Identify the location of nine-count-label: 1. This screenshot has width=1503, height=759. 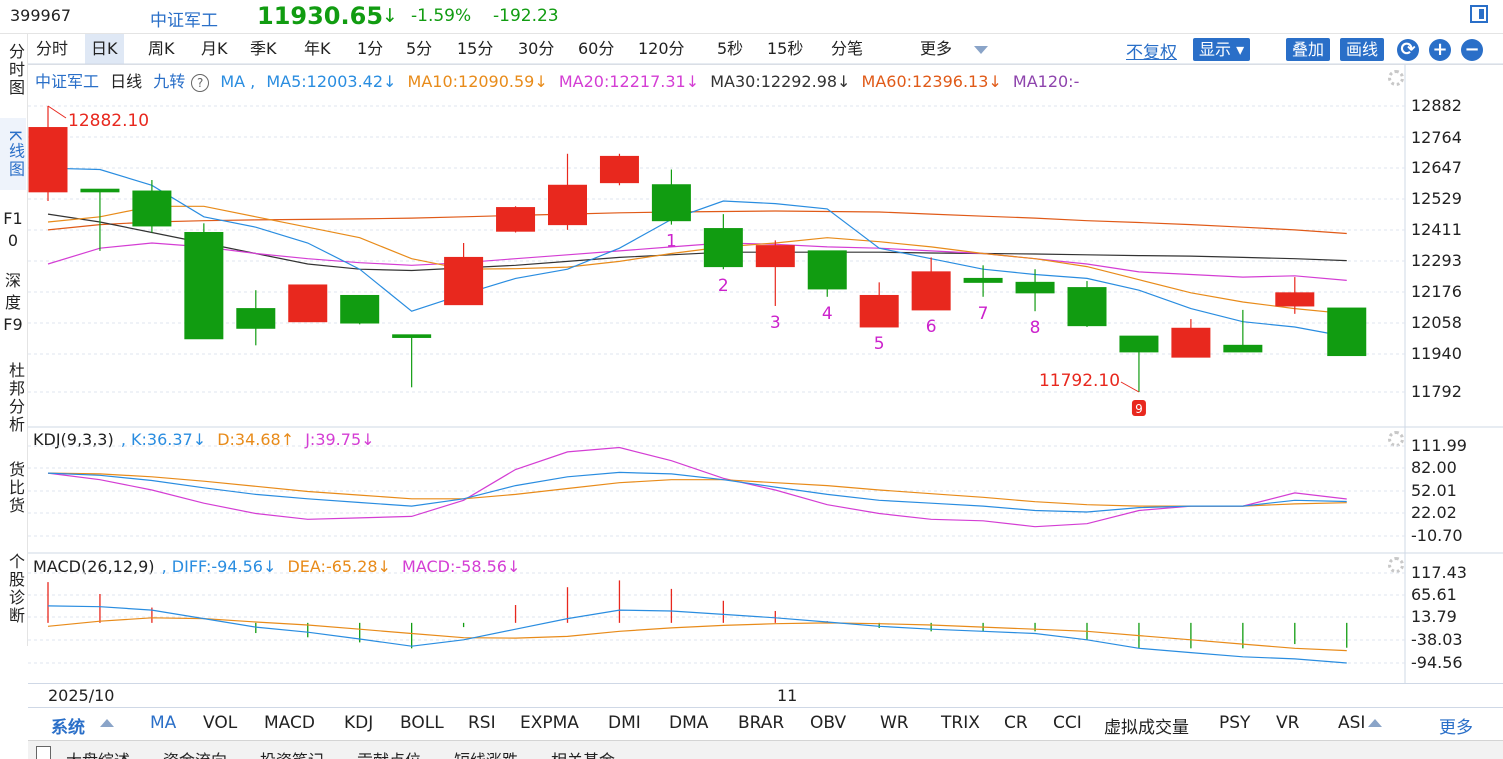
(671, 242).